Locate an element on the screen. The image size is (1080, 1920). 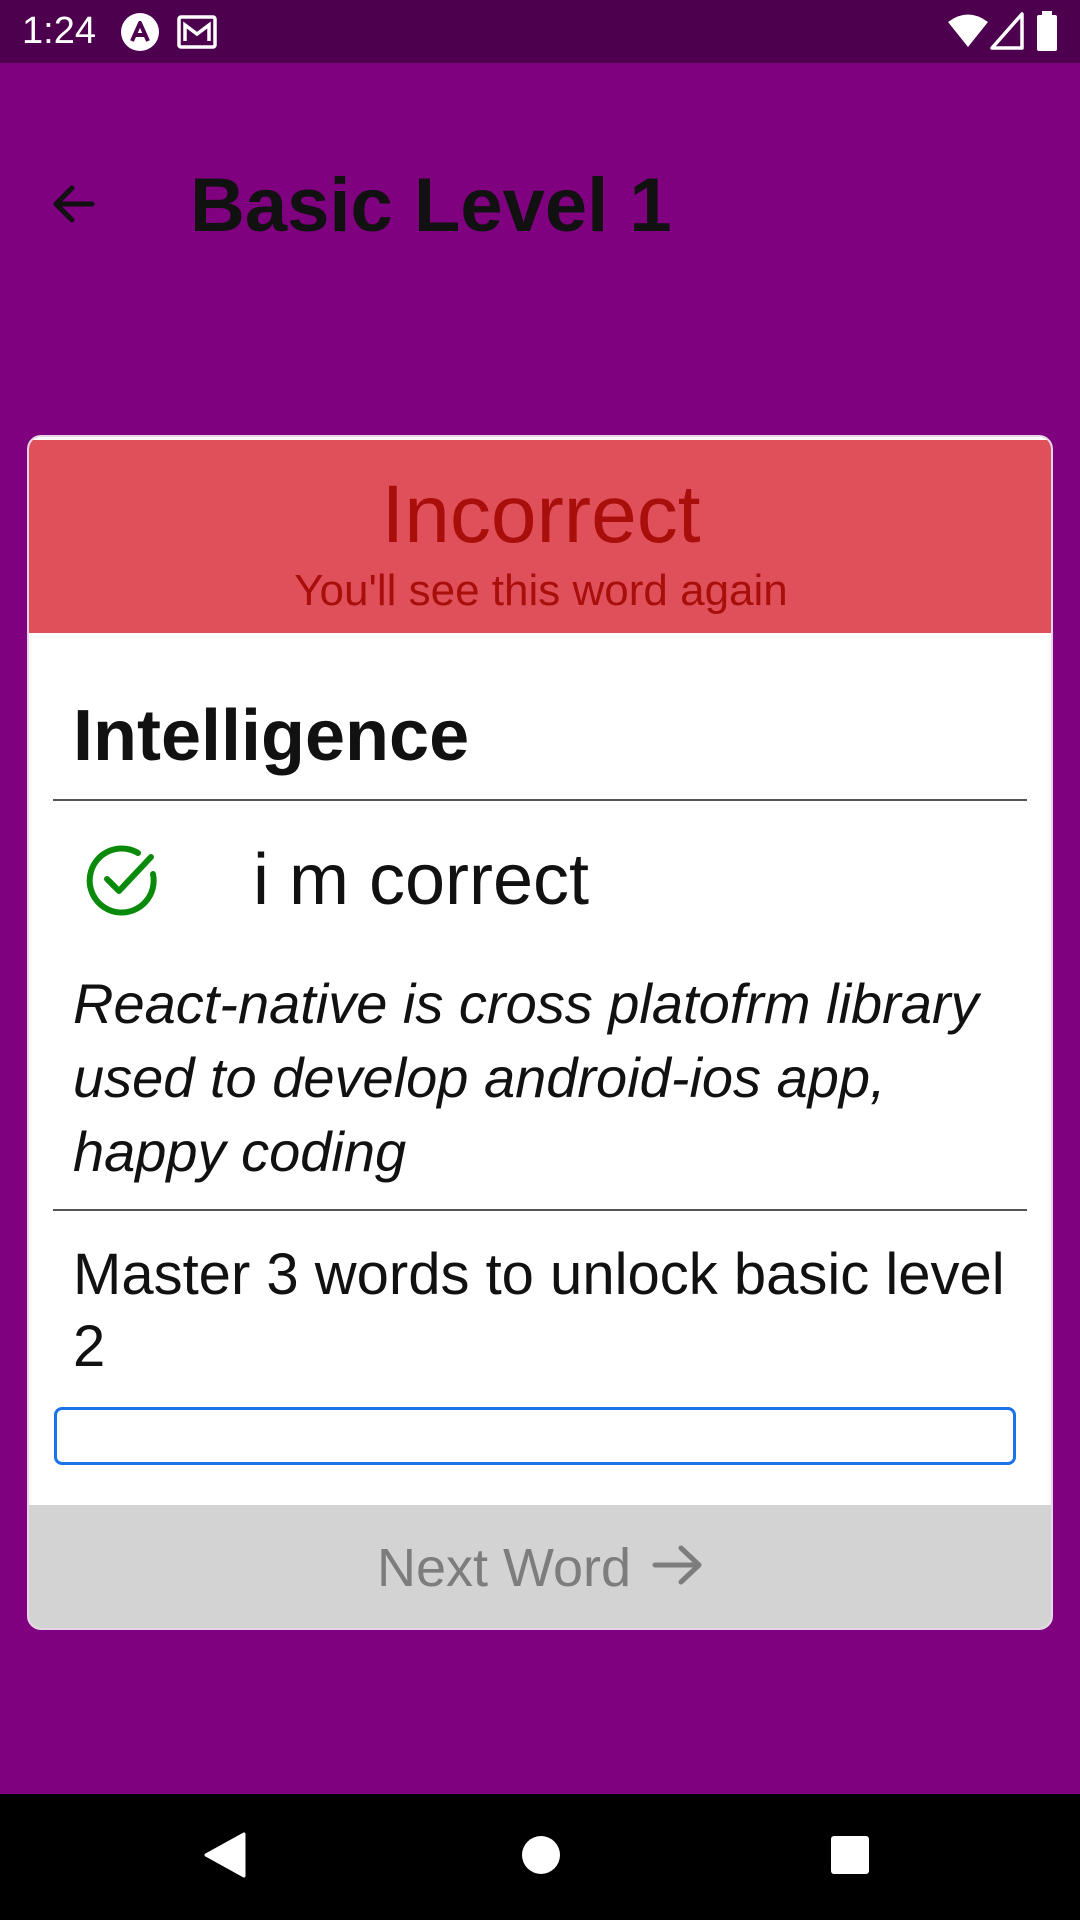
feedback-title: Incorrect is located at coordinates (541, 514).